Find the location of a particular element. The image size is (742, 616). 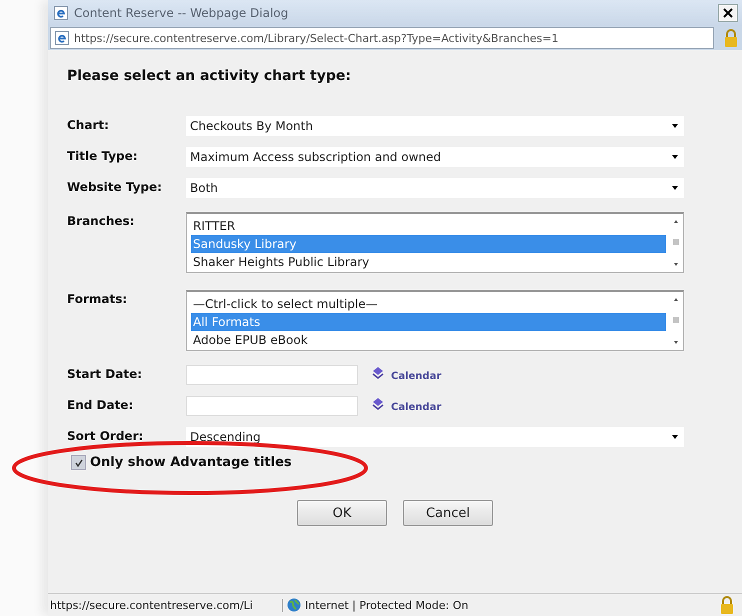

globe-icon is located at coordinates (294, 605).